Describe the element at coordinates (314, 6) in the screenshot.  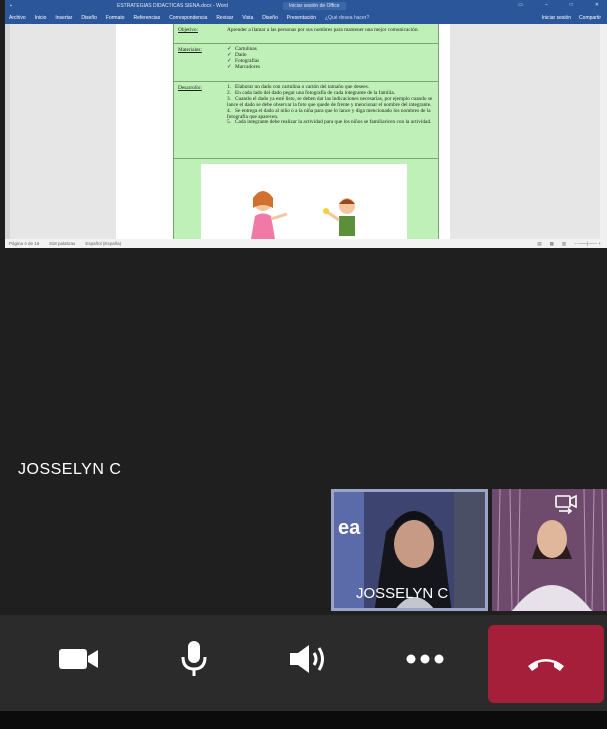
I see `office-sign-in-hint: Iniciar sesión de Office` at that location.